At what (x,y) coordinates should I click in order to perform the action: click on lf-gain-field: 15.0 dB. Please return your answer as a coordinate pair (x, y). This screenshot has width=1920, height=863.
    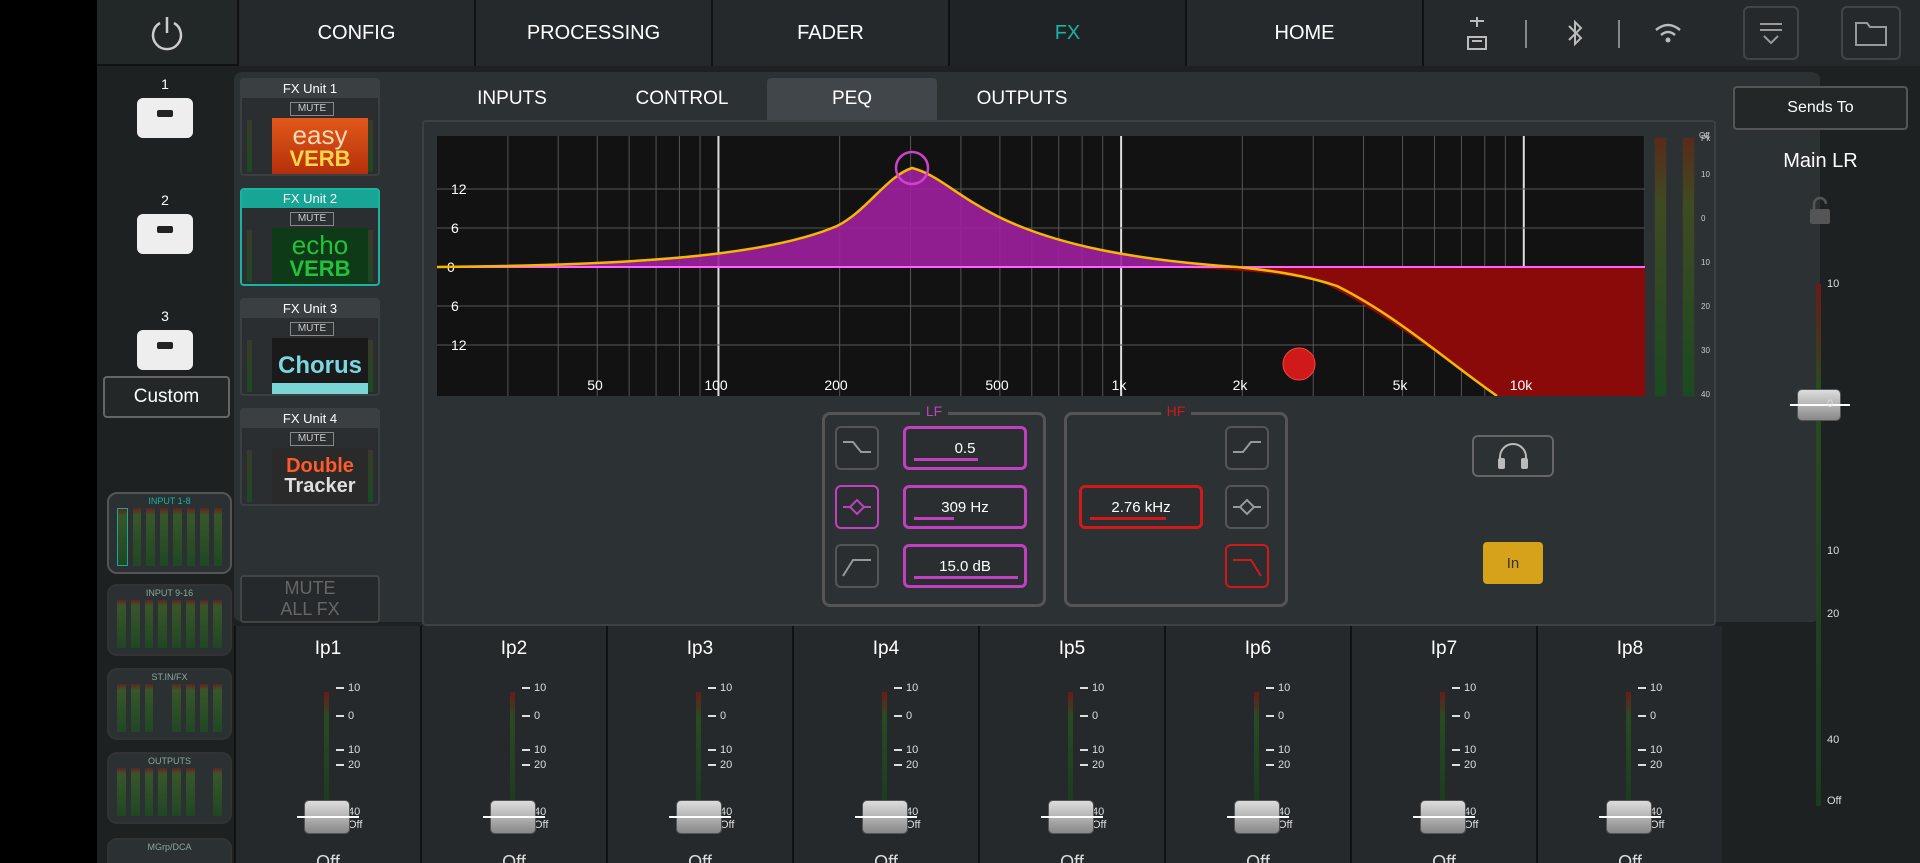
    Looking at the image, I should click on (965, 566).